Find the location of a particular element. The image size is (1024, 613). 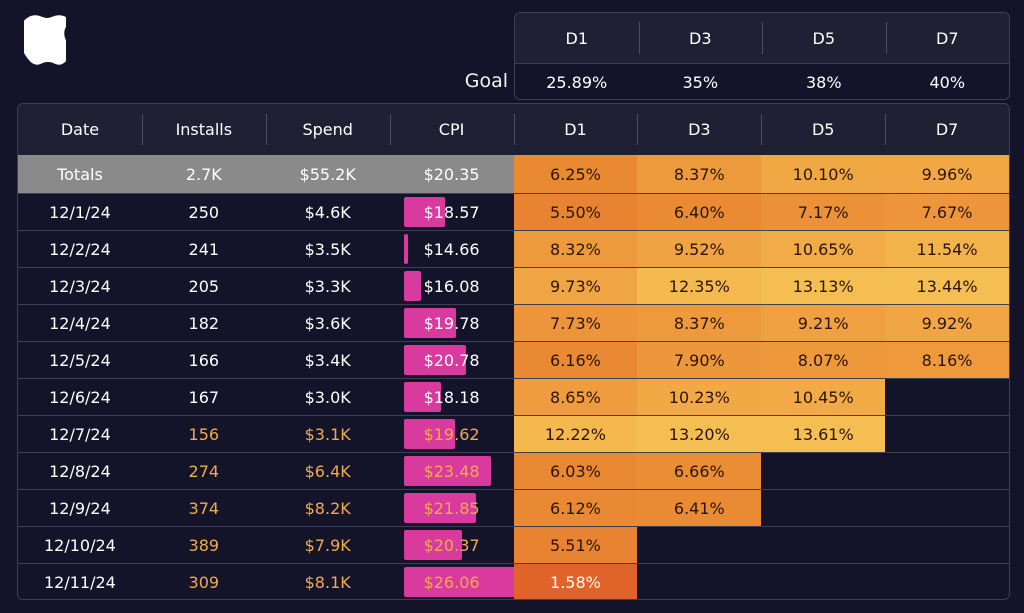

totals-d1: 6.25% is located at coordinates (575, 174).